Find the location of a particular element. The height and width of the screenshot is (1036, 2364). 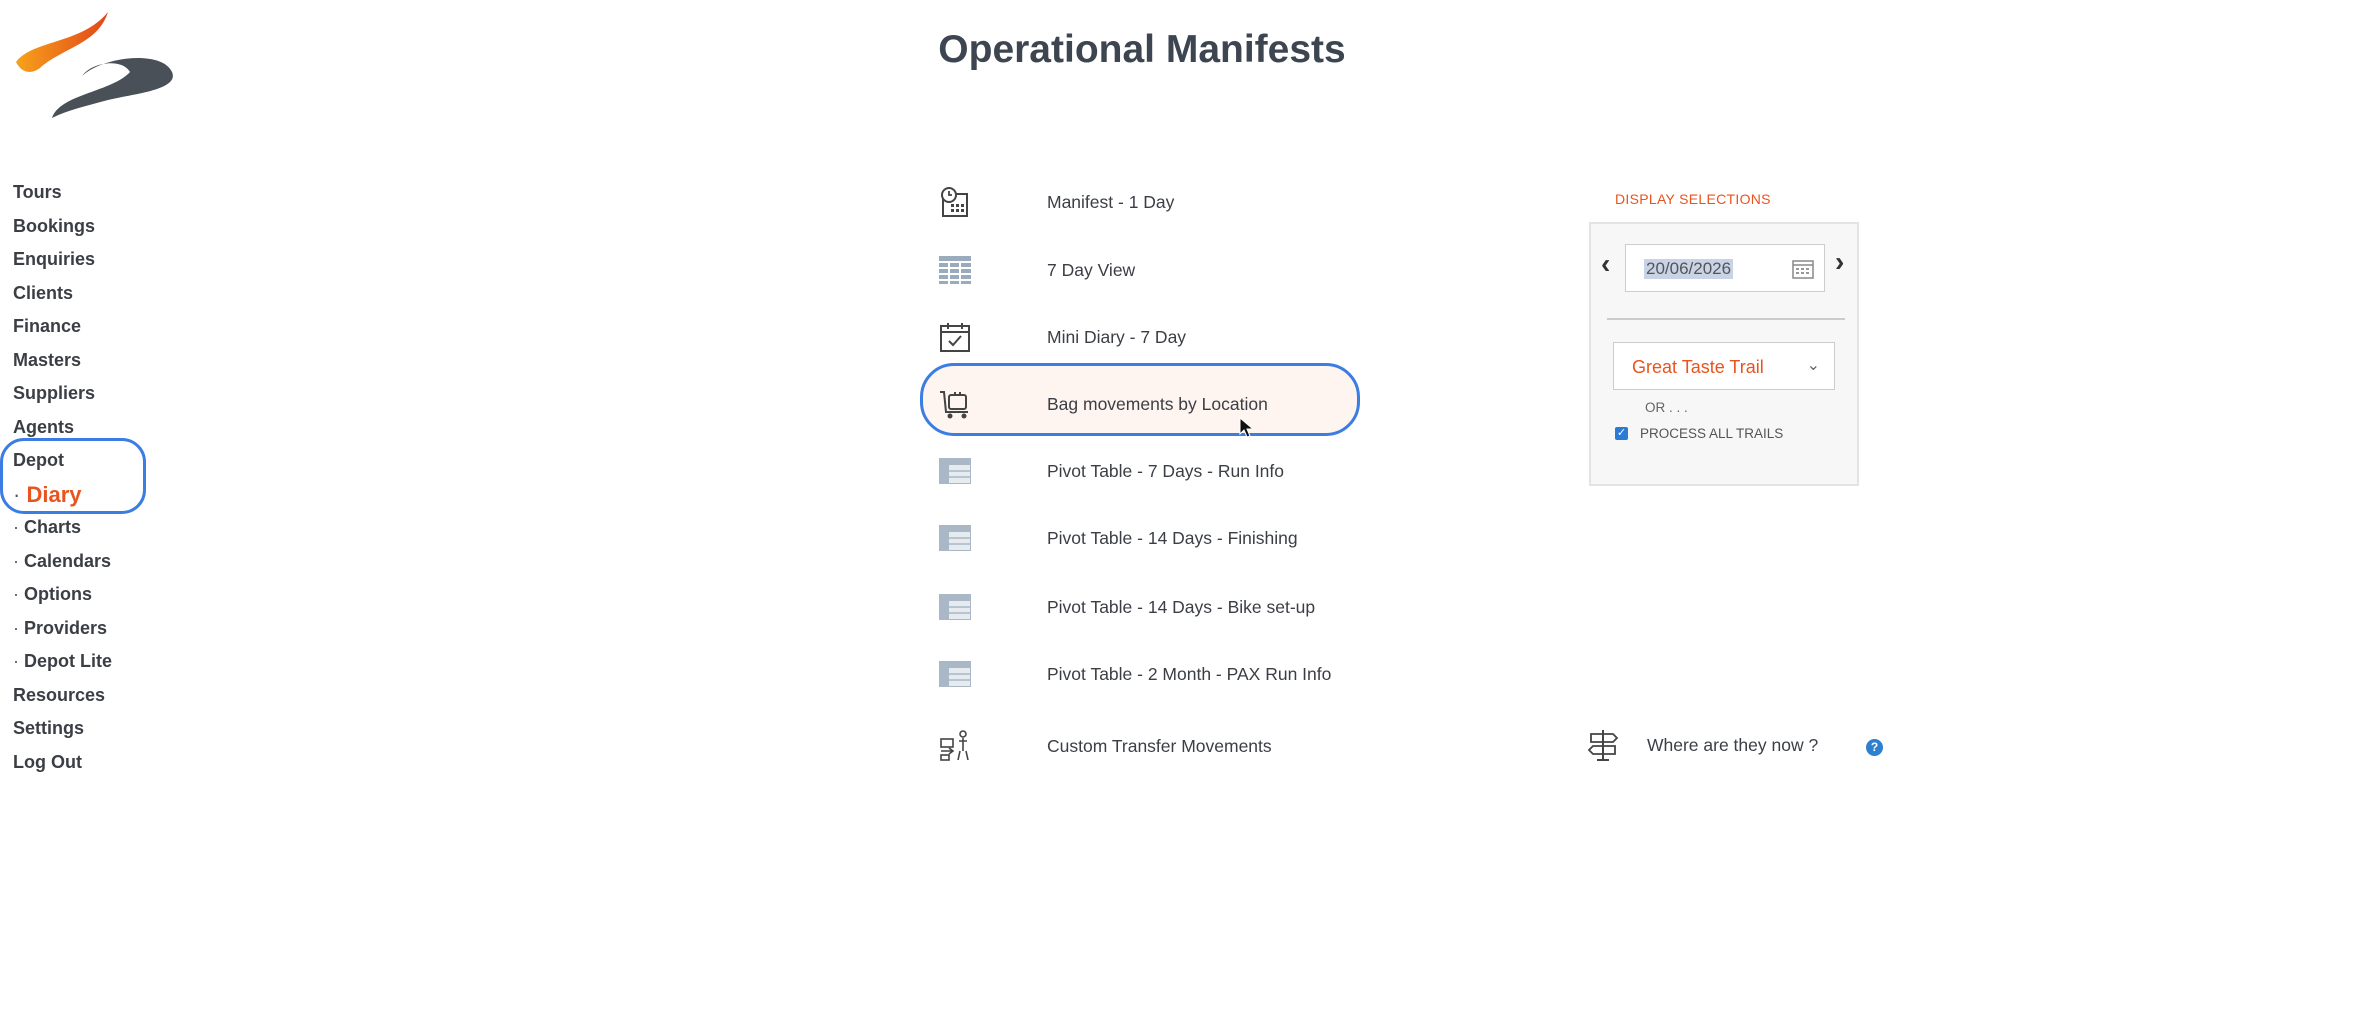

manifest-item-label: Pivot Table - 7 Days - Run Info is located at coordinates (1166, 470).